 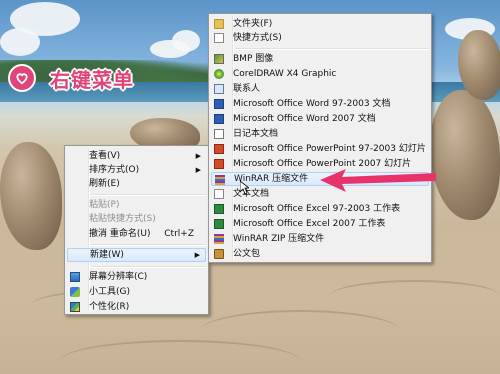 I want to click on submenu-item-bmp: BMP 图像, so click(x=320, y=59).